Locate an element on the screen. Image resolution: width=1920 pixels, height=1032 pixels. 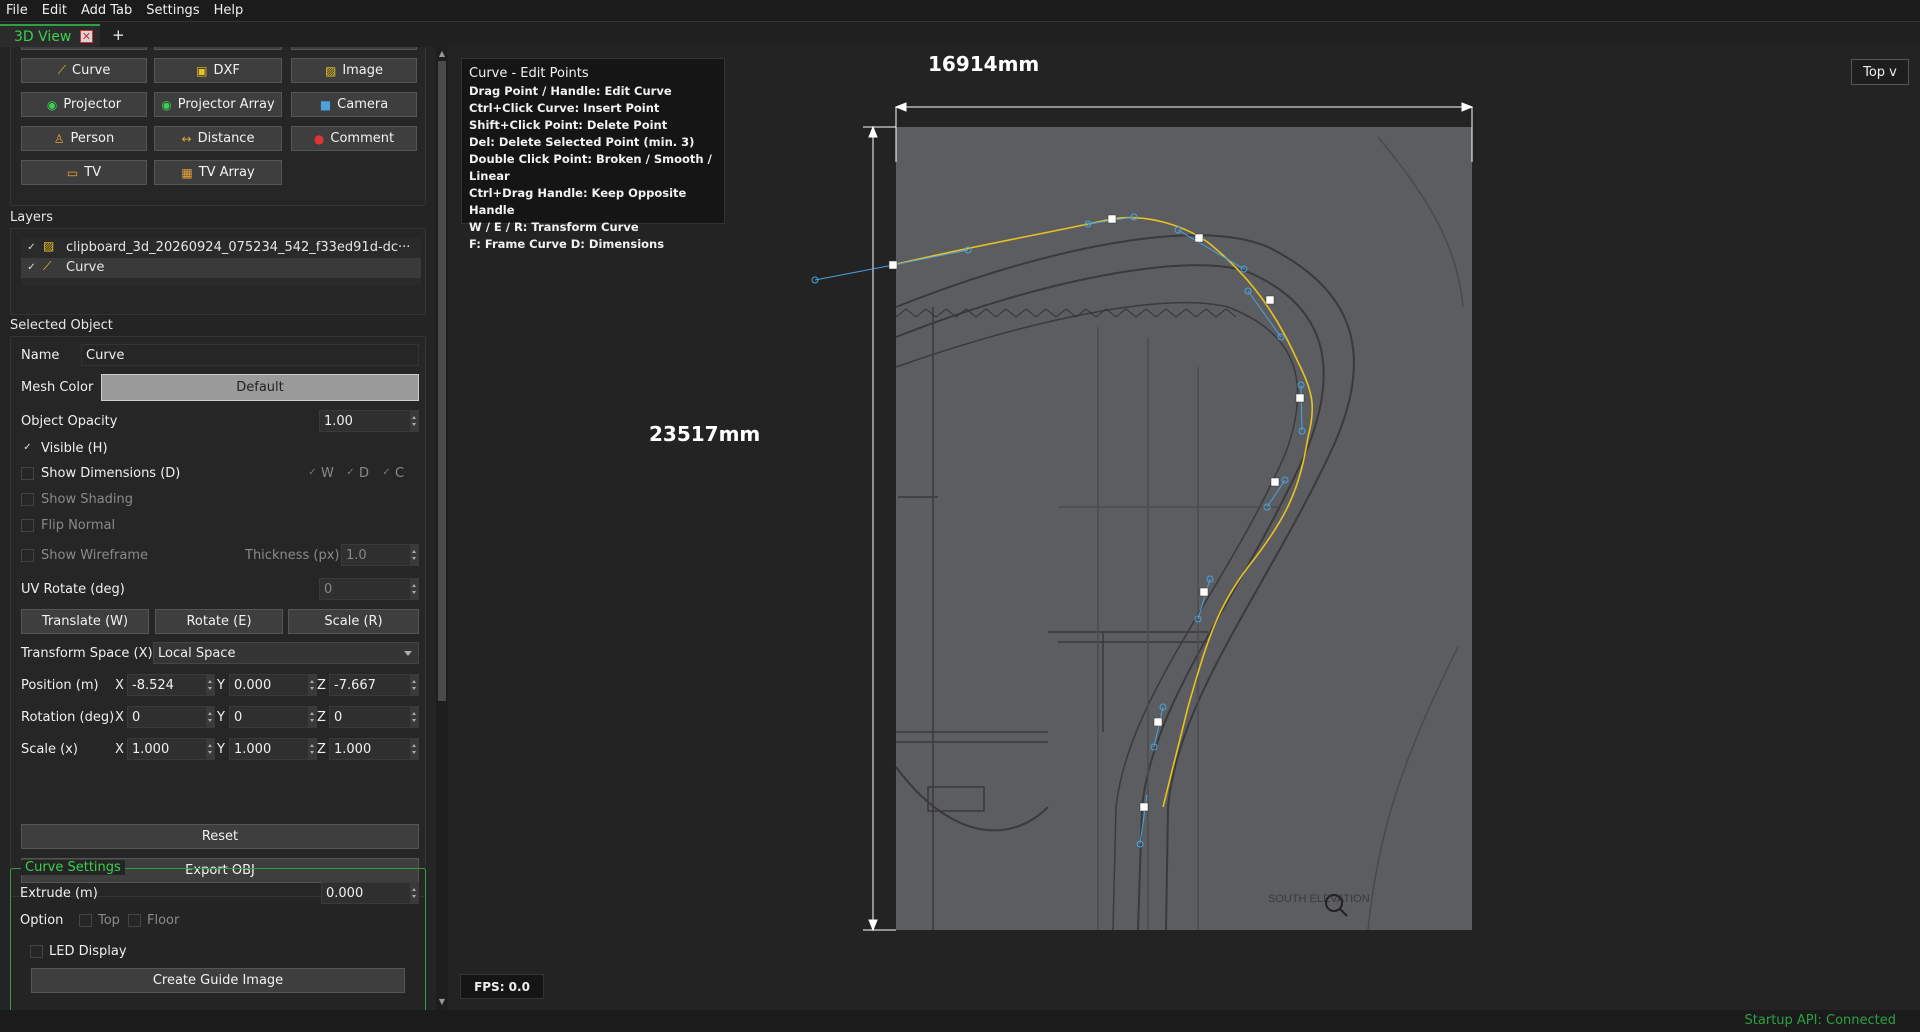
uv-rotate-input: 0 is located at coordinates (369, 589).